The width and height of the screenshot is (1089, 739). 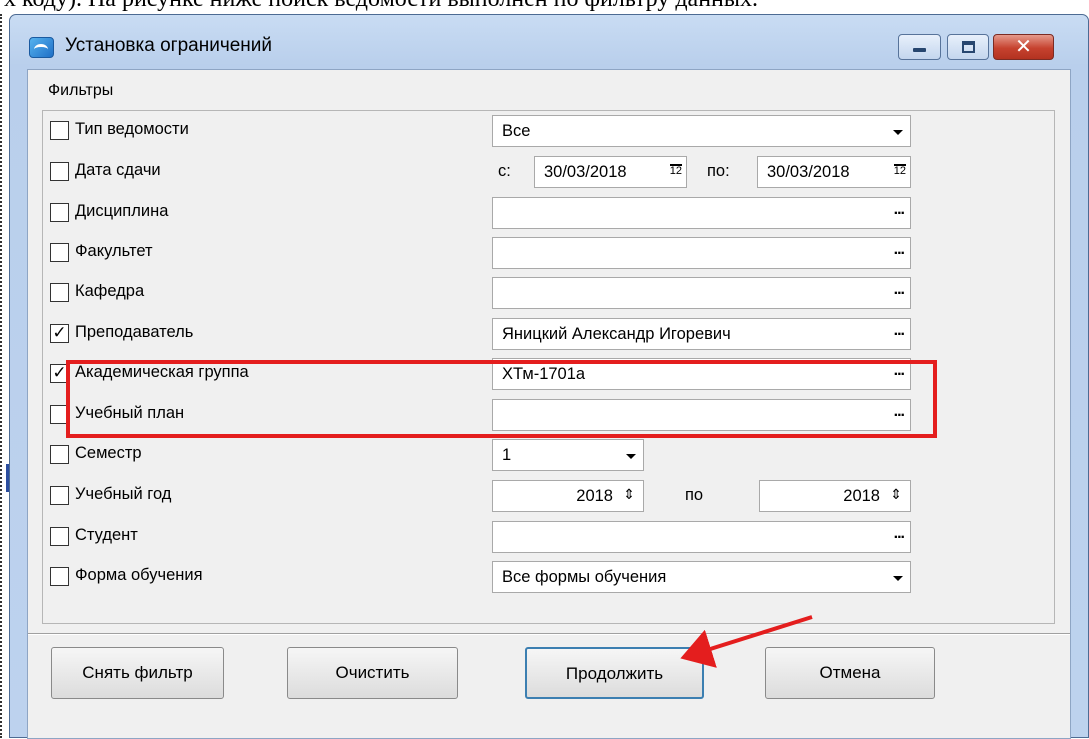 I want to click on annotation-arrow, so click(x=746, y=641).